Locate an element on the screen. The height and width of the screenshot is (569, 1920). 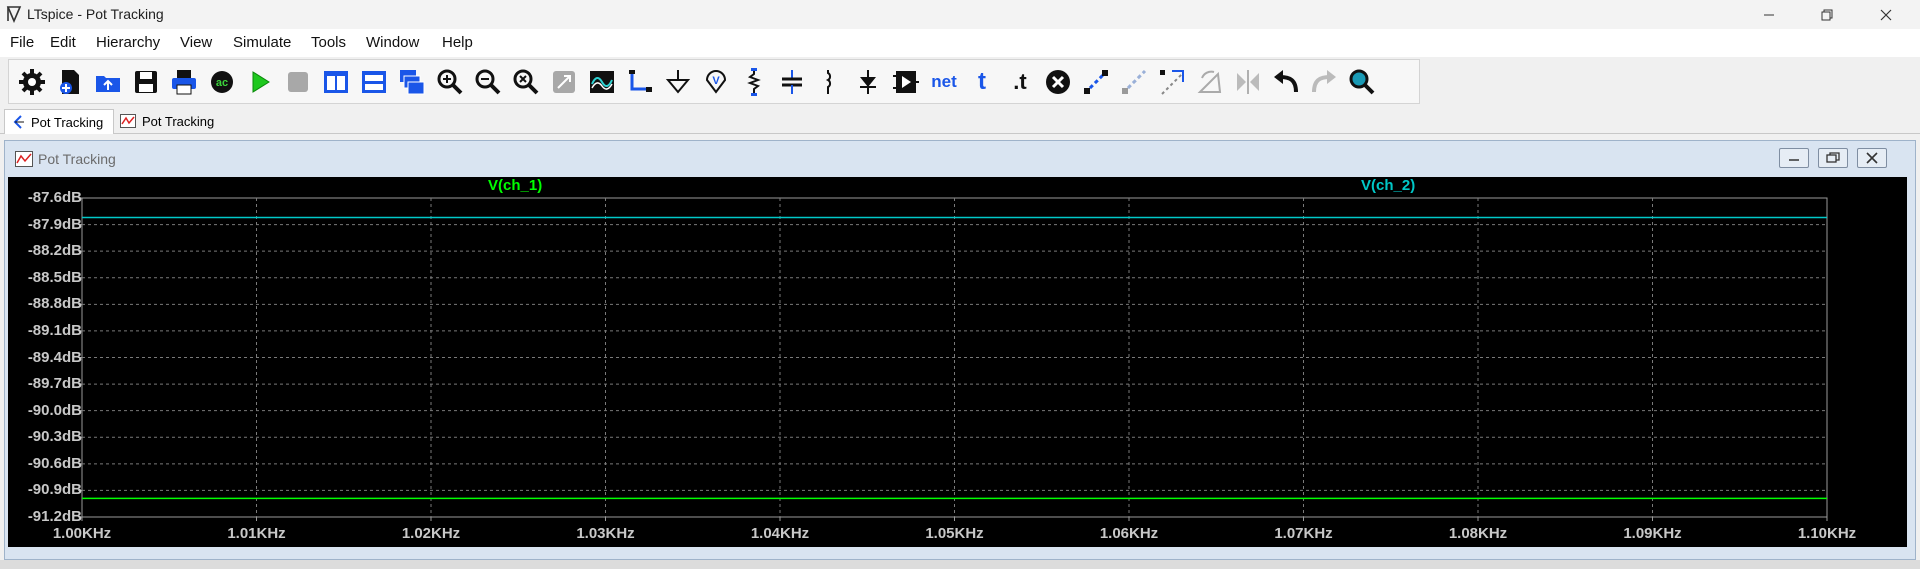
find-icon is located at coordinates (1362, 82).